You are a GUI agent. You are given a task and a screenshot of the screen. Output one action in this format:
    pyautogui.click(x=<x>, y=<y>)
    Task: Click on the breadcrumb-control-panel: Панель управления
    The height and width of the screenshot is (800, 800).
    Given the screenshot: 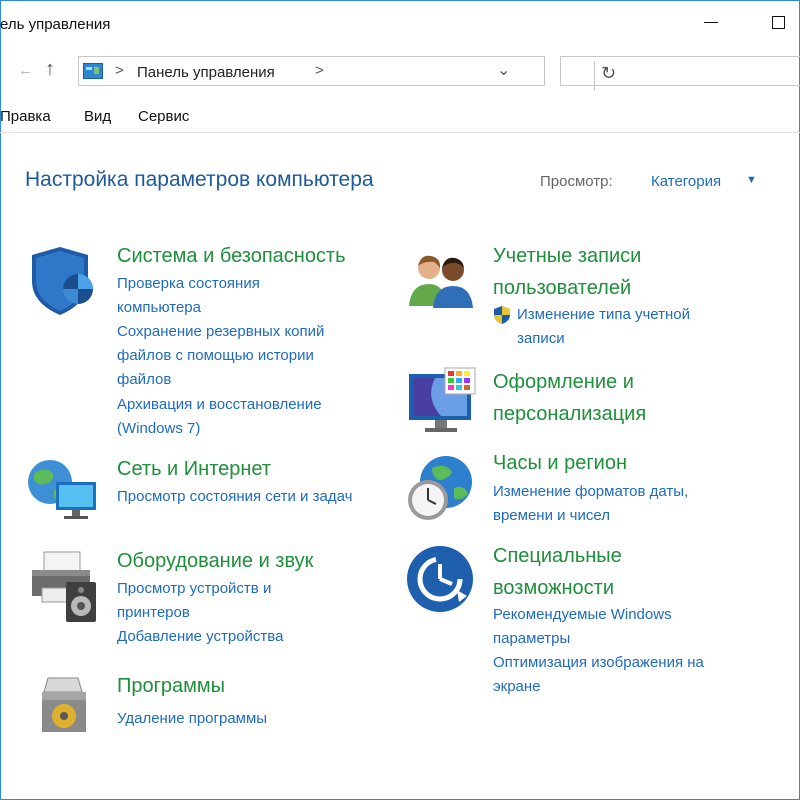 What is the action you would take?
    pyautogui.click(x=206, y=72)
    